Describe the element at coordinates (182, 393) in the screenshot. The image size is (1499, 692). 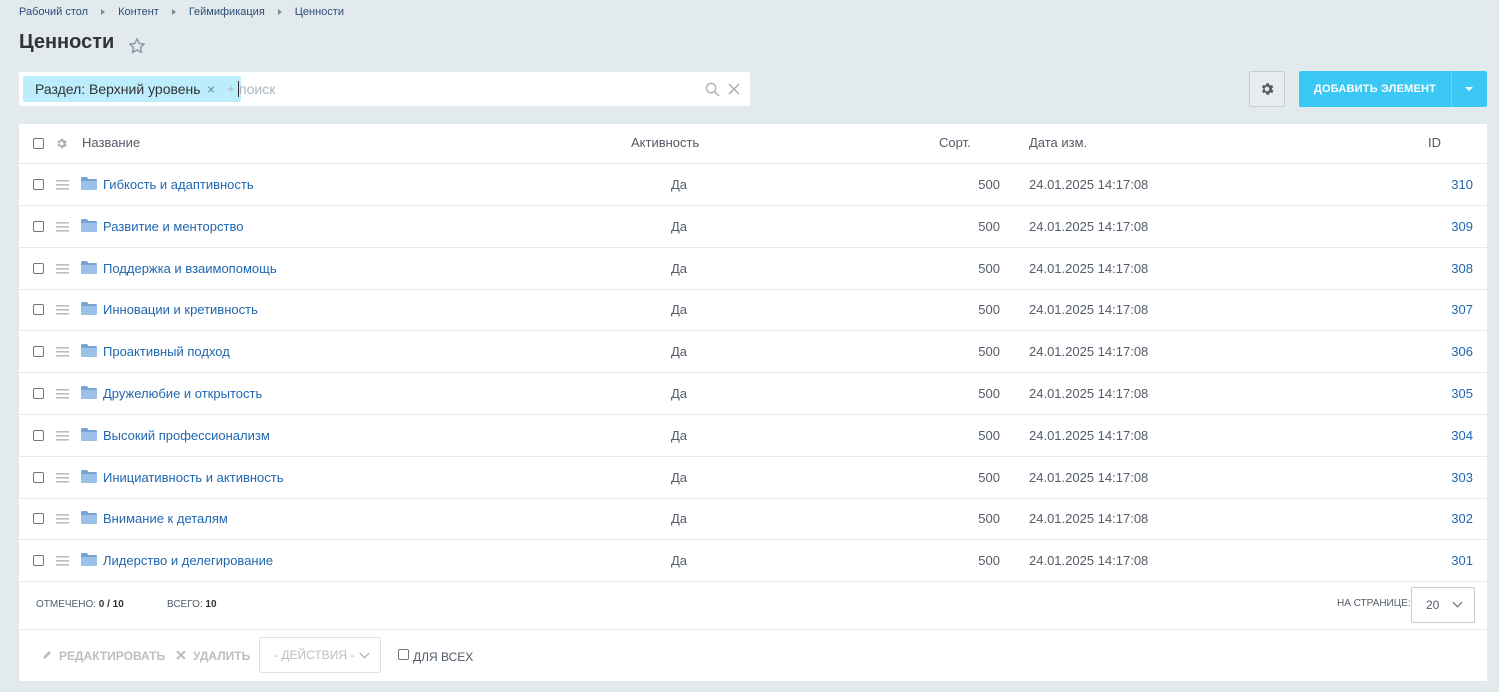
I see `row-name-link: Дружелюбие и открытость` at that location.